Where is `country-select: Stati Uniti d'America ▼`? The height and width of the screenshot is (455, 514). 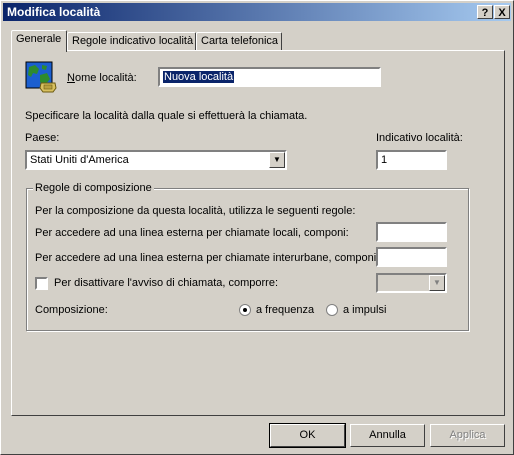 country-select: Stati Uniti d'America ▼ is located at coordinates (156, 160).